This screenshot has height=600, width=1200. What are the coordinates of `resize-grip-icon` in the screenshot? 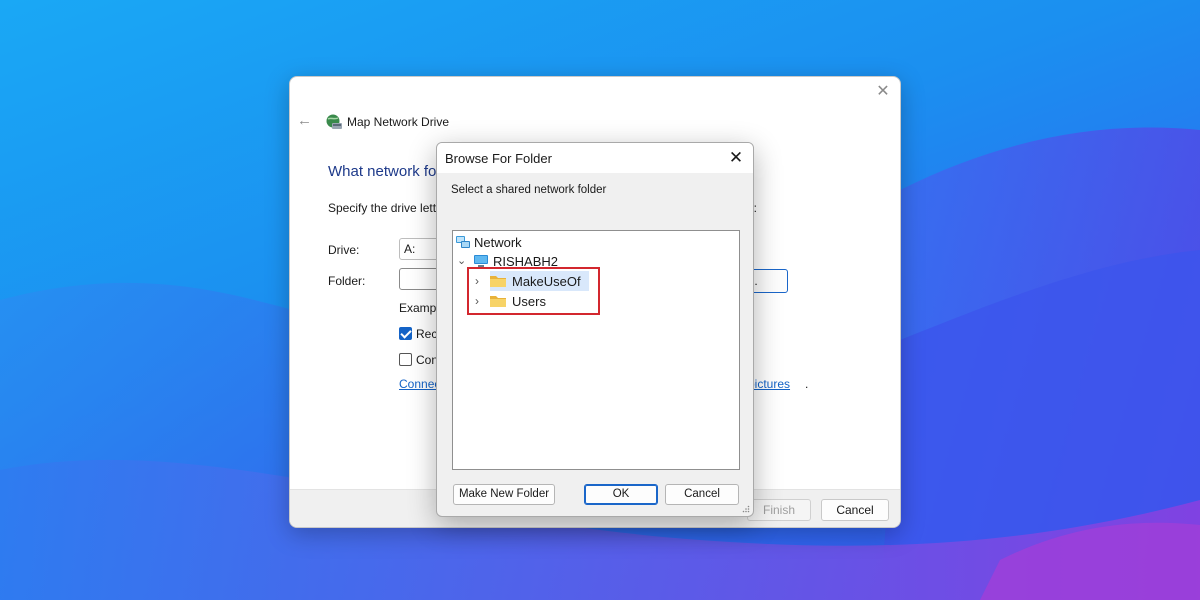 It's located at (746, 509).